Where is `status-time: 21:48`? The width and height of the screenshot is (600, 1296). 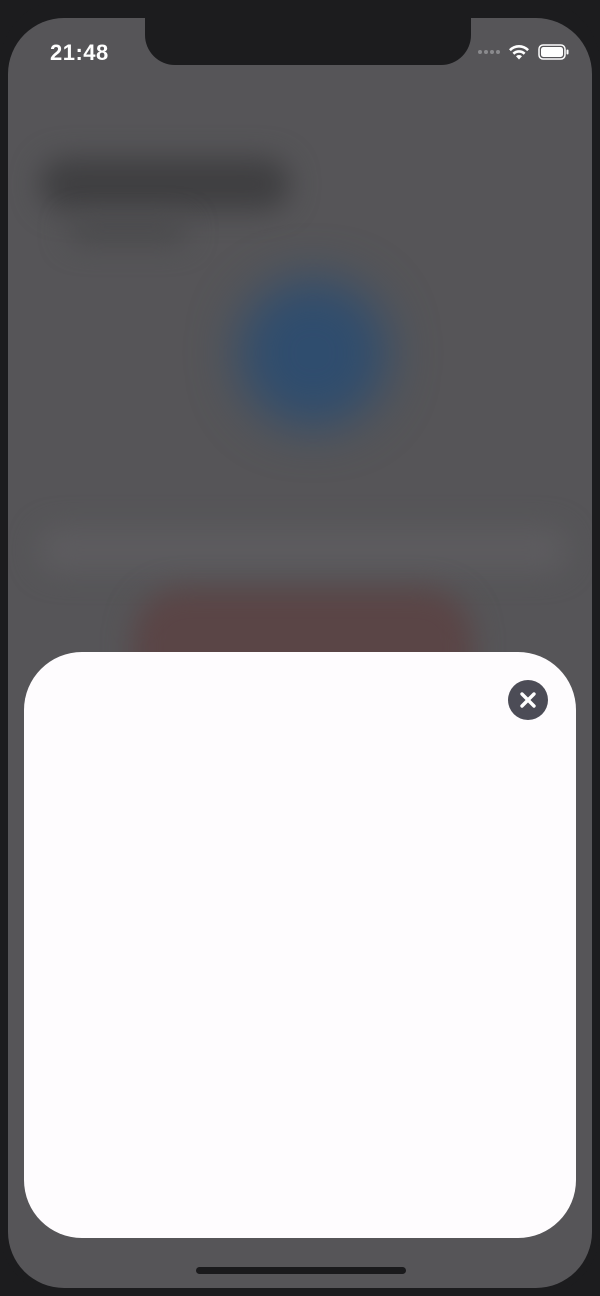 status-time: 21:48 is located at coordinates (79, 52).